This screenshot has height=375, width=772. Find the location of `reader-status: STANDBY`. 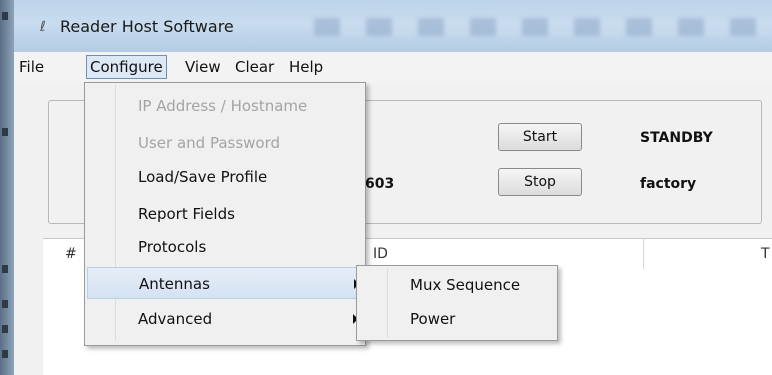

reader-status: STANDBY is located at coordinates (676, 138).